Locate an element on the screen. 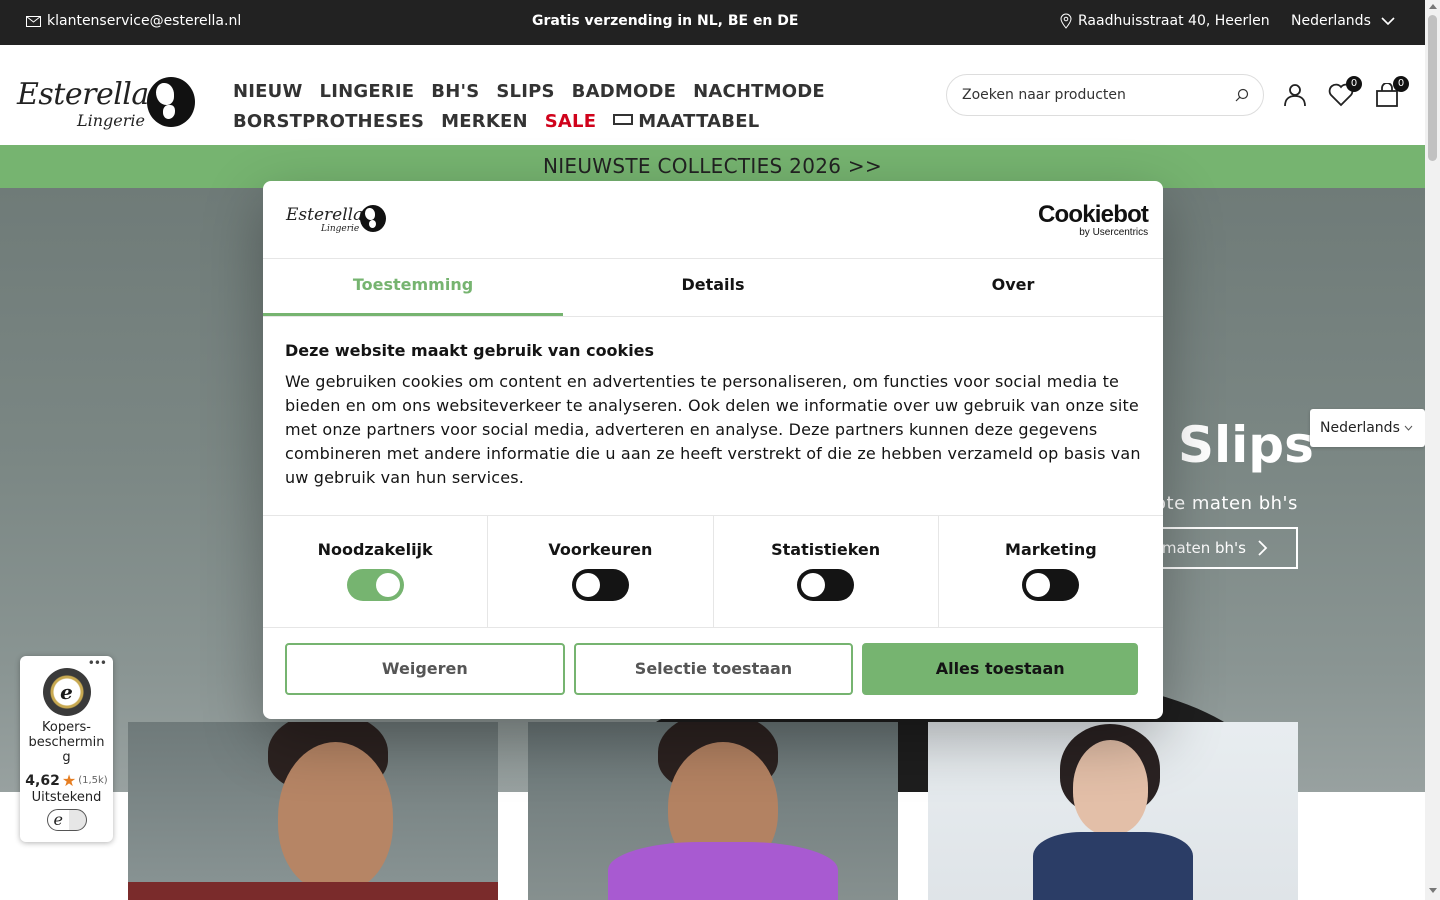  nav-item-merken: MERKEN is located at coordinates (484, 121).